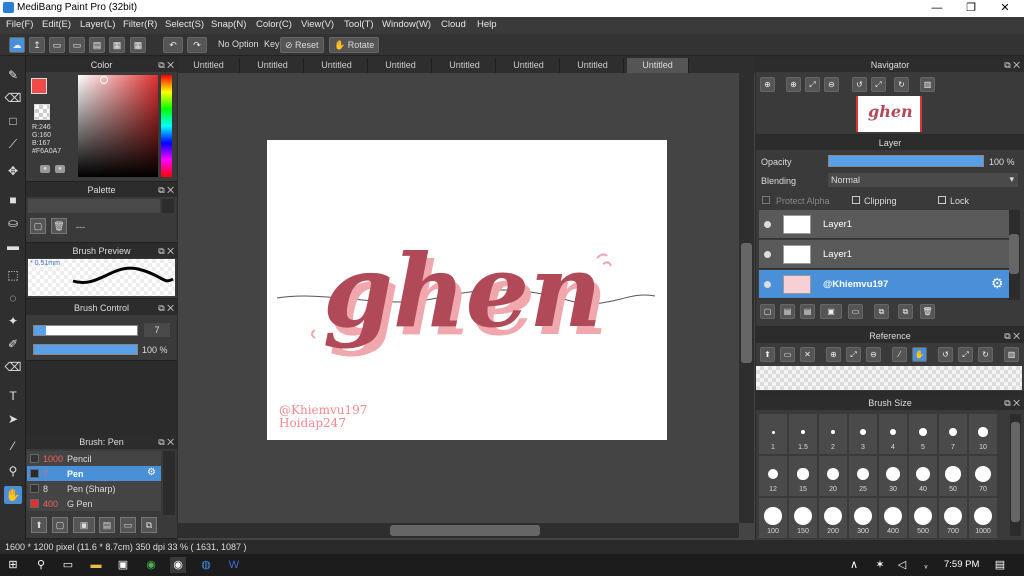  Describe the element at coordinates (1012, 403) in the screenshot. I see `brush-size-close-icon: ⧉ ✕` at that location.